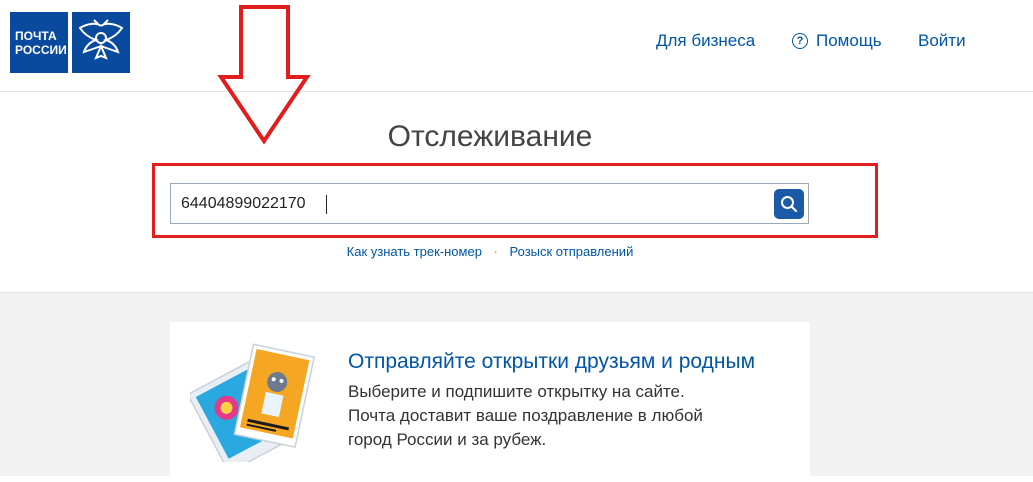 Image resolution: width=1033 pixels, height=482 pixels. I want to click on promo-line-1: Выберите и подпишите открытку на сайте., so click(516, 391).